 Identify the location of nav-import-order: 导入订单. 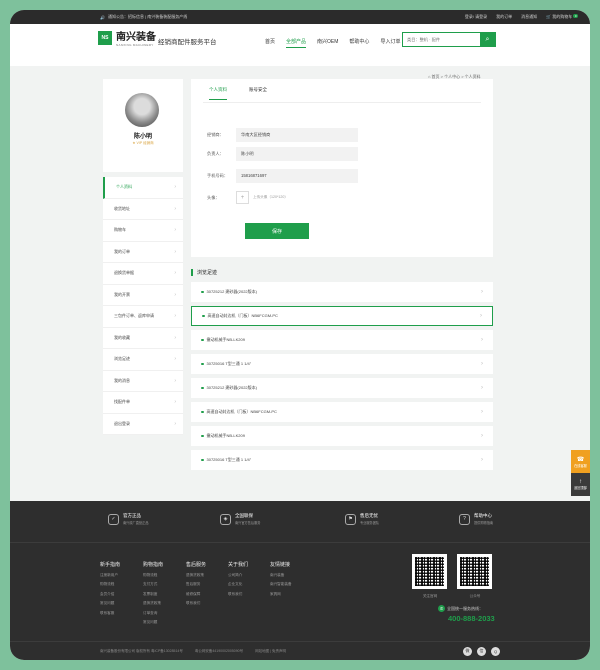
(390, 43).